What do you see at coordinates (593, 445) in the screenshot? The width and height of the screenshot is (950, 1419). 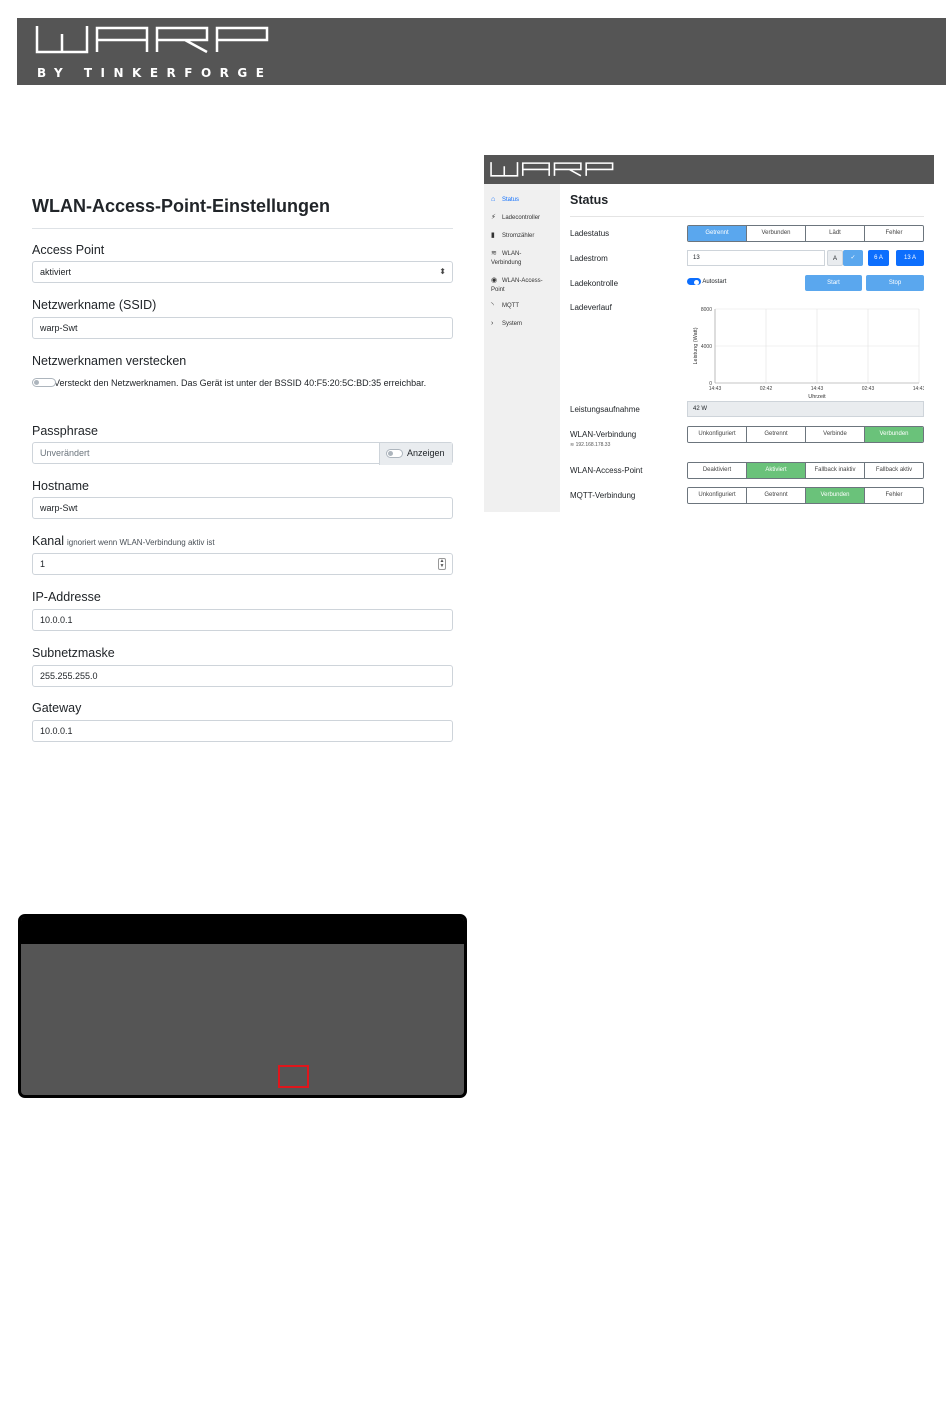 I see `wlan-ip-text: 192.168.178.33` at bounding box center [593, 445].